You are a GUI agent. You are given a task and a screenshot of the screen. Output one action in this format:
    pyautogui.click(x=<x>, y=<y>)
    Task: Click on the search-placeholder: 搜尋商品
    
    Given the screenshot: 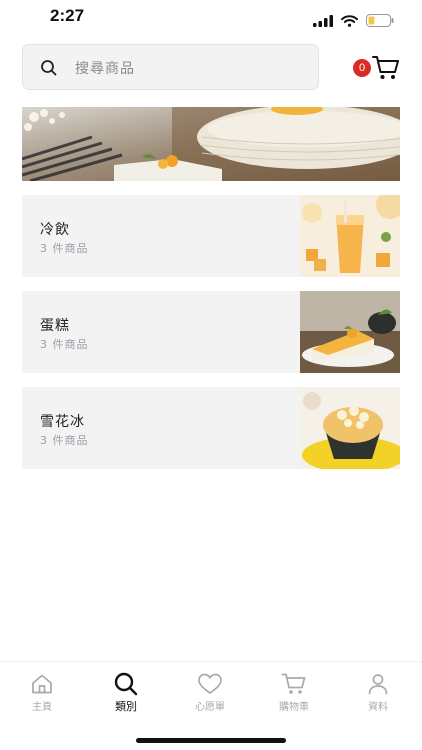 What is the action you would take?
    pyautogui.click(x=105, y=69)
    